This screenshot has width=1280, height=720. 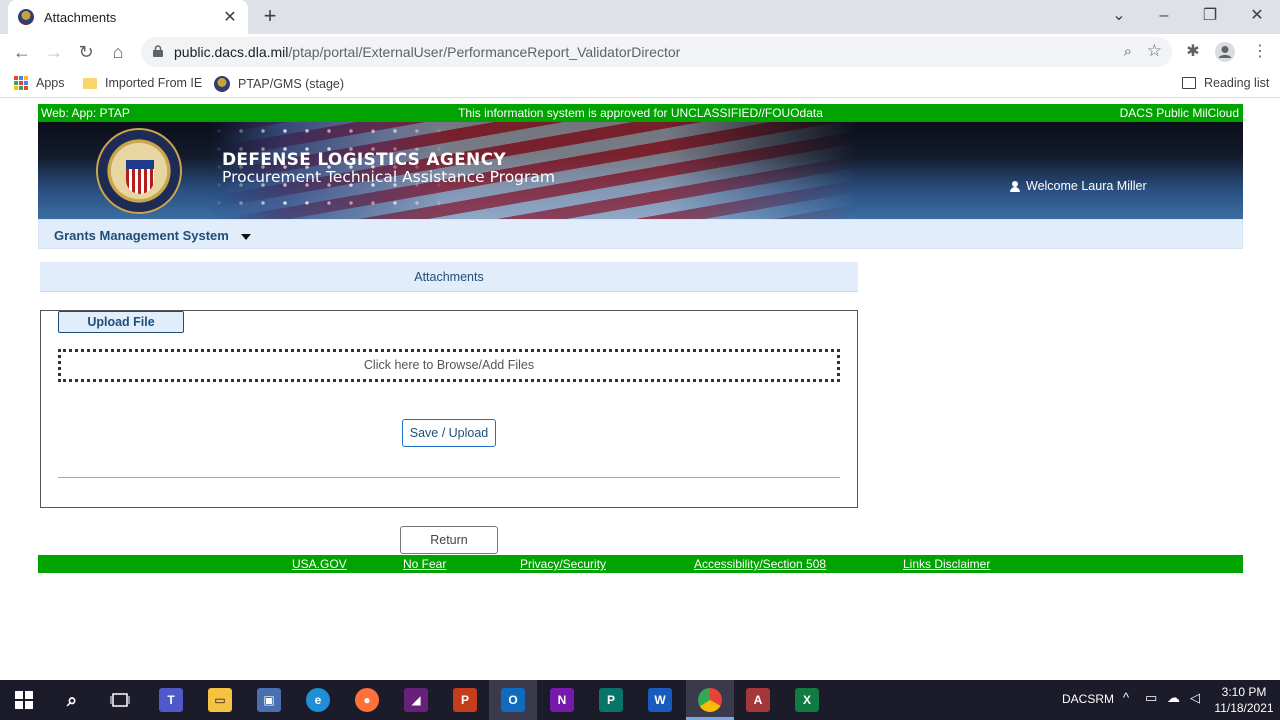 I want to click on footer-link-usa-gov: USA.GOV, so click(x=319, y=564).